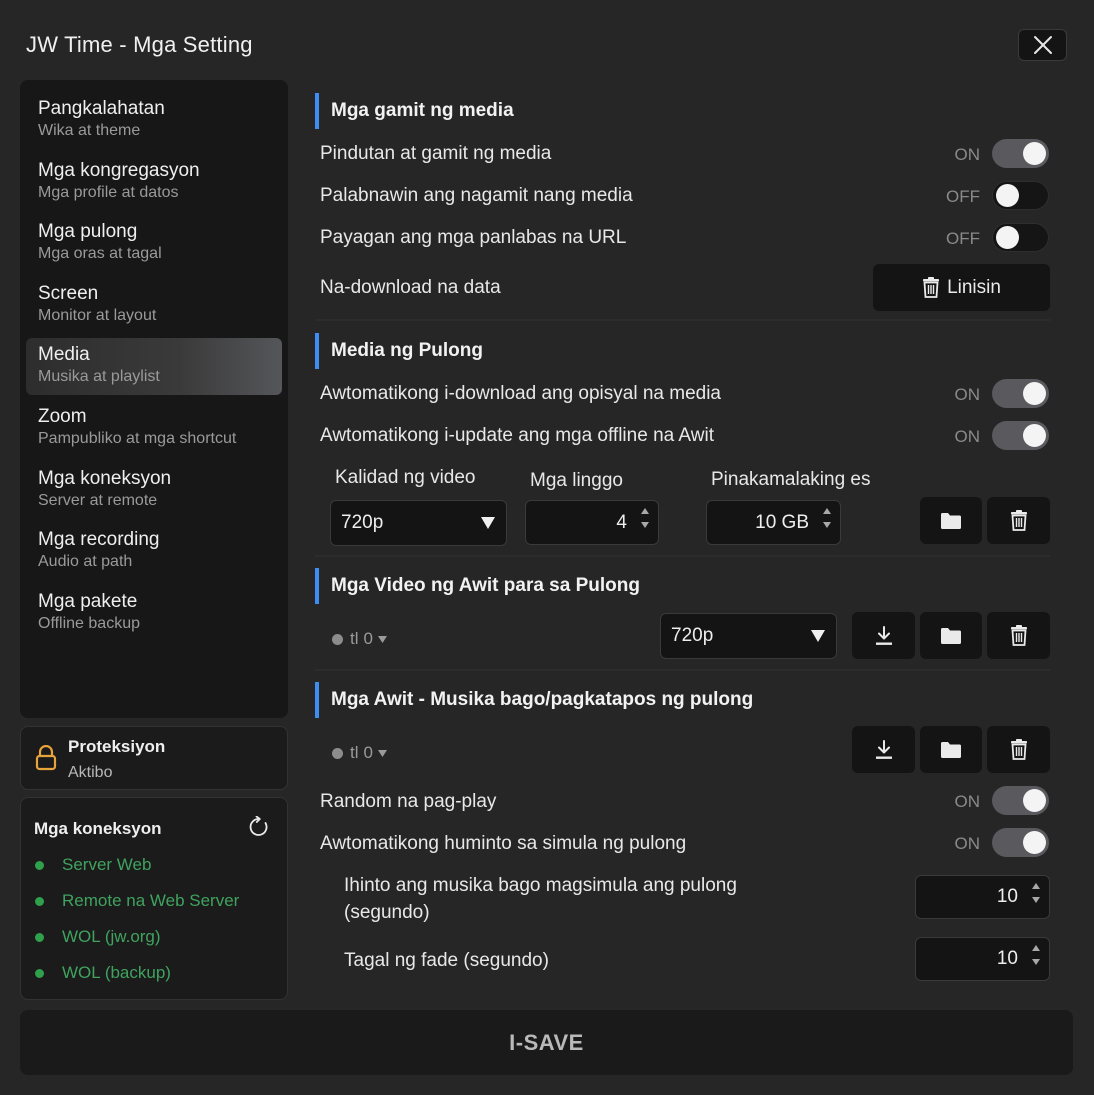  I want to click on random-play-toggle, so click(1020, 800).